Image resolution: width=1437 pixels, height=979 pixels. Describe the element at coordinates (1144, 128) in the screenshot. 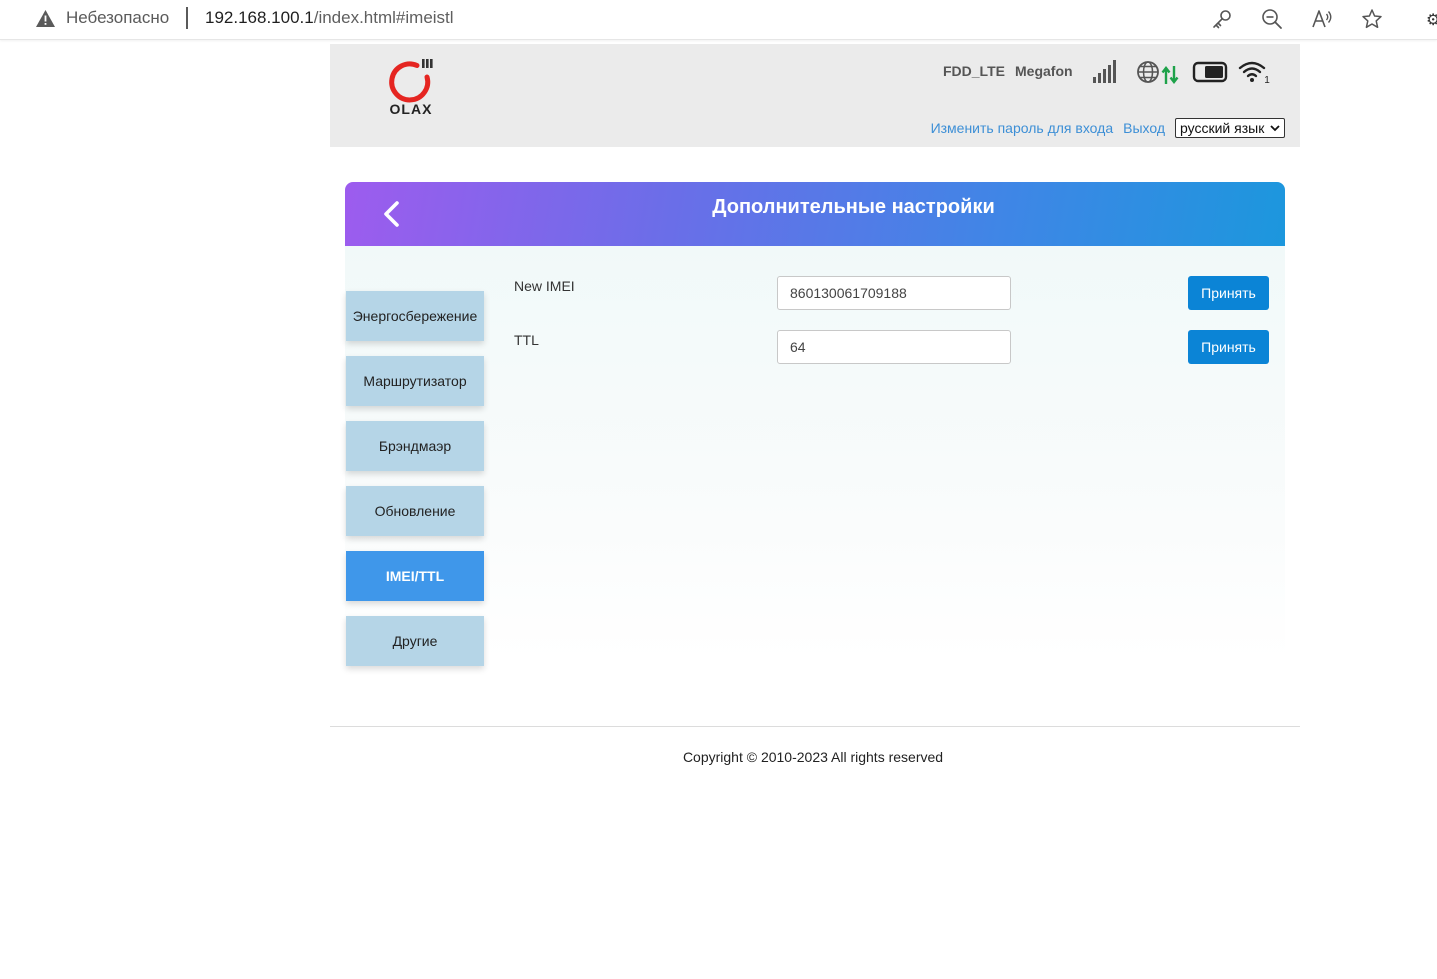

I see `logout-link: Выход` at that location.